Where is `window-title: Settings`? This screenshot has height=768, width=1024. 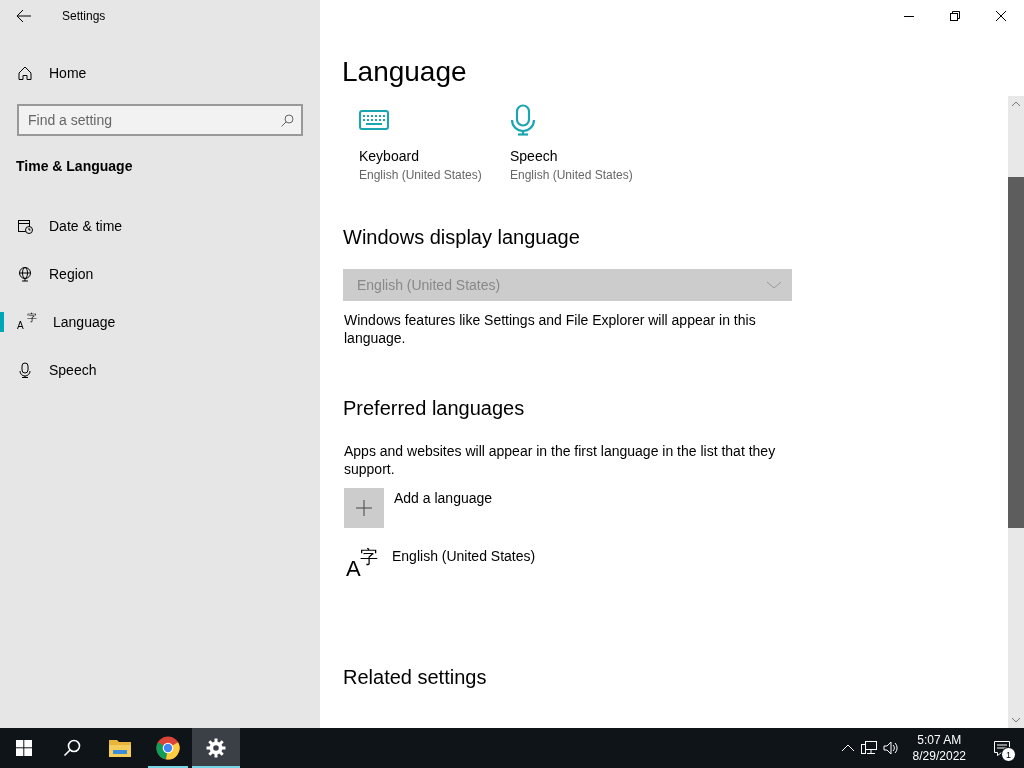
window-title: Settings is located at coordinates (84, 16).